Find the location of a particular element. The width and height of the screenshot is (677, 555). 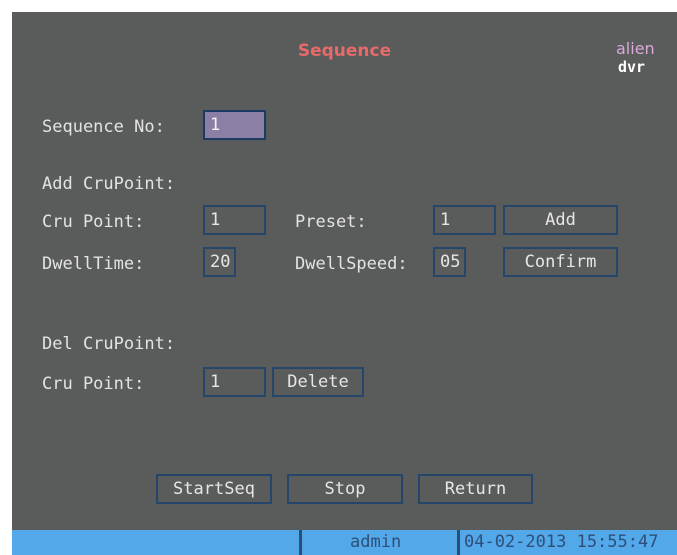

brand-logo: alien dvr is located at coordinates (646, 59).